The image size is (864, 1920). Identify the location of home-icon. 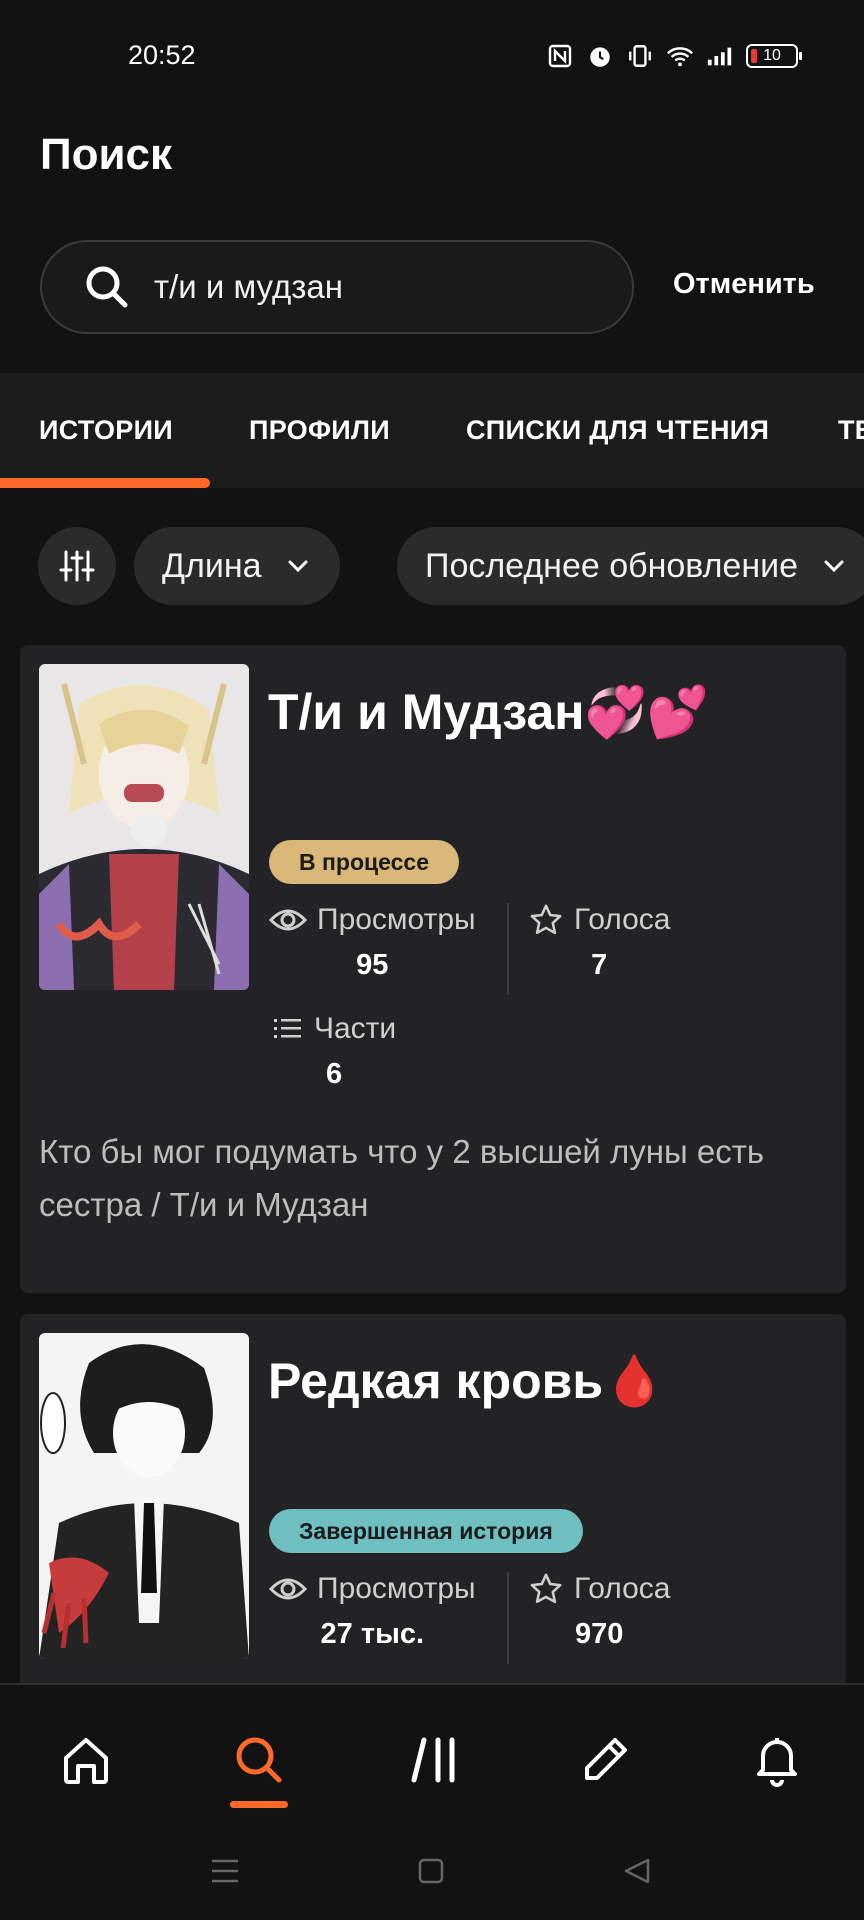
(86, 1761).